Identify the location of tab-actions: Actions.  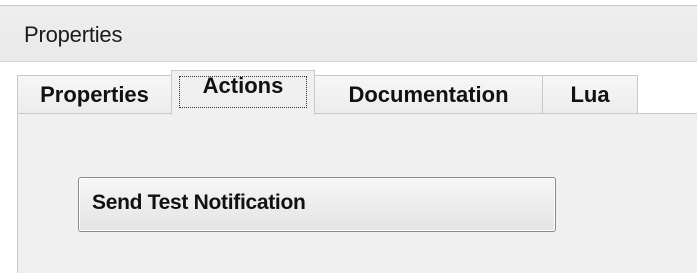
(243, 92).